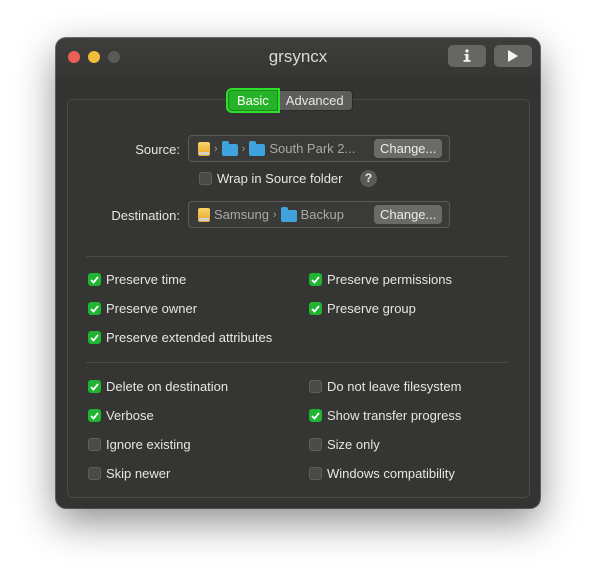 The image size is (596, 582). What do you see at coordinates (322, 214) in the screenshot?
I see `destination-folder-name: Backup` at bounding box center [322, 214].